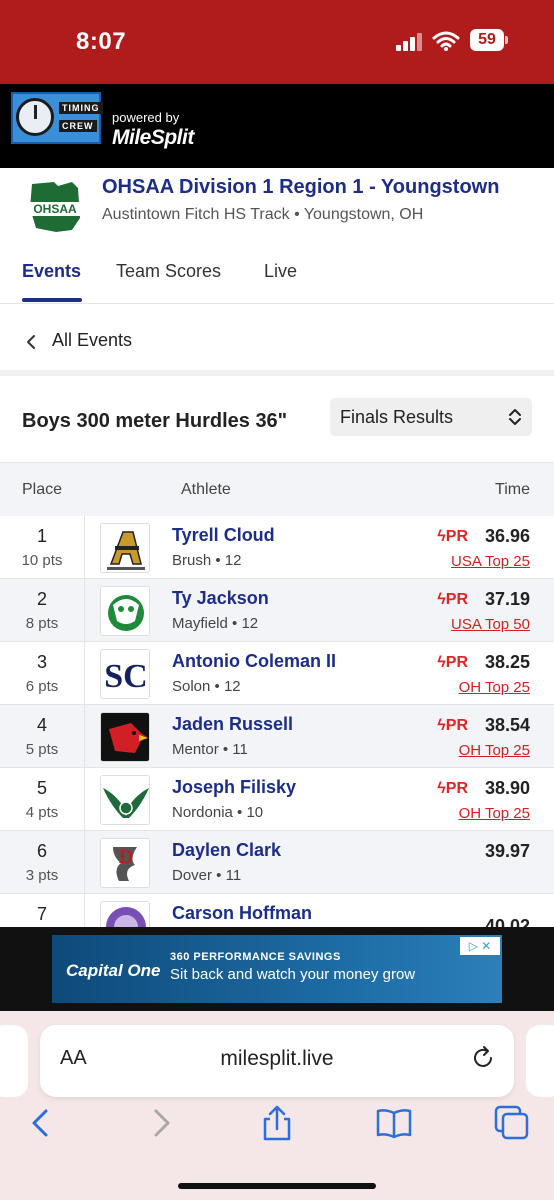 The width and height of the screenshot is (554, 1200). I want to click on results-table-header: Place Athlete Time, so click(277, 489).